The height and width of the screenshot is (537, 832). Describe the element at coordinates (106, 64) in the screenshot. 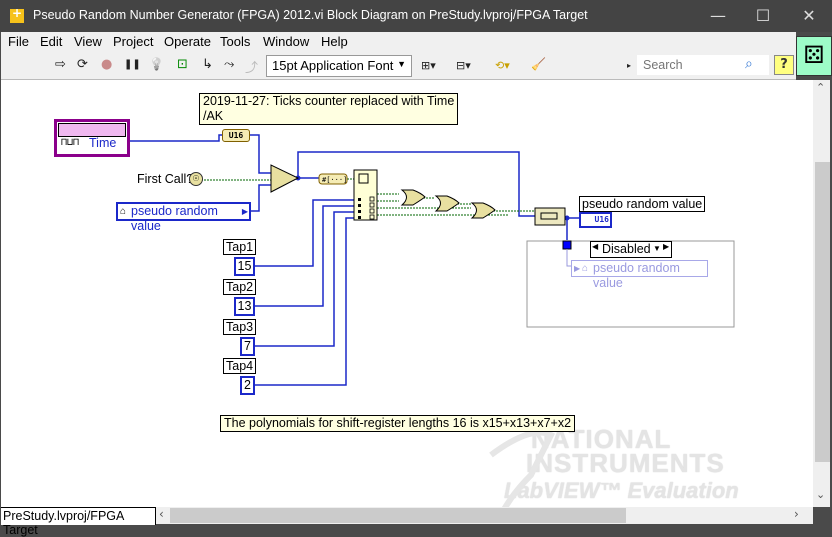

I see `abort-execution-icon: ●` at that location.